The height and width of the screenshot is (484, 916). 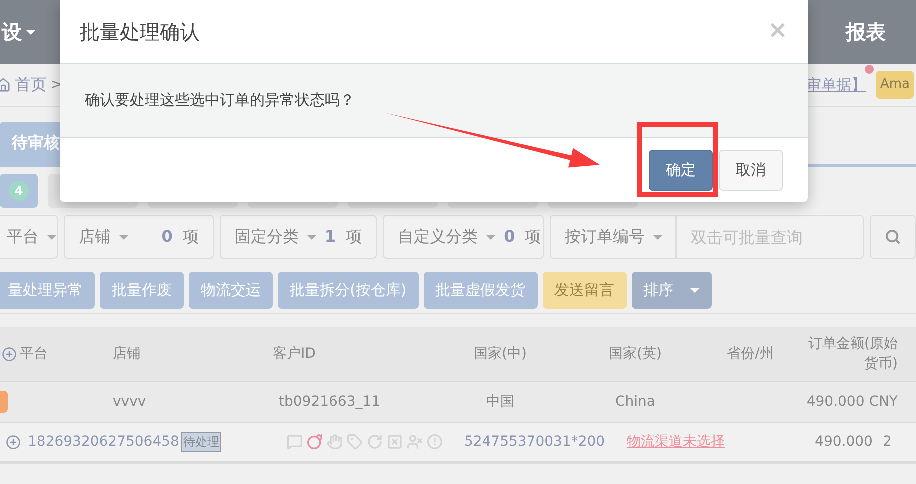 What do you see at coordinates (636, 402) in the screenshot?
I see `table-cell-text: China` at bounding box center [636, 402].